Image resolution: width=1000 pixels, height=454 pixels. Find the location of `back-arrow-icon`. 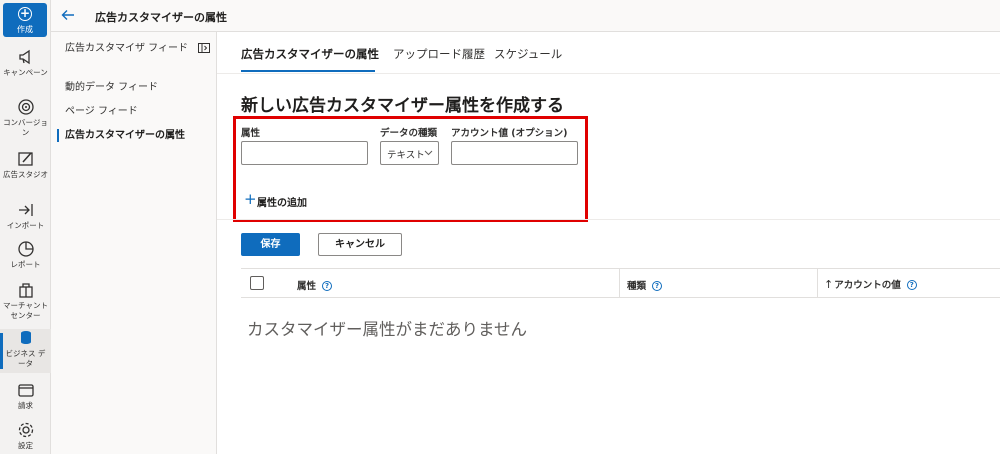

back-arrow-icon is located at coordinates (68, 15).